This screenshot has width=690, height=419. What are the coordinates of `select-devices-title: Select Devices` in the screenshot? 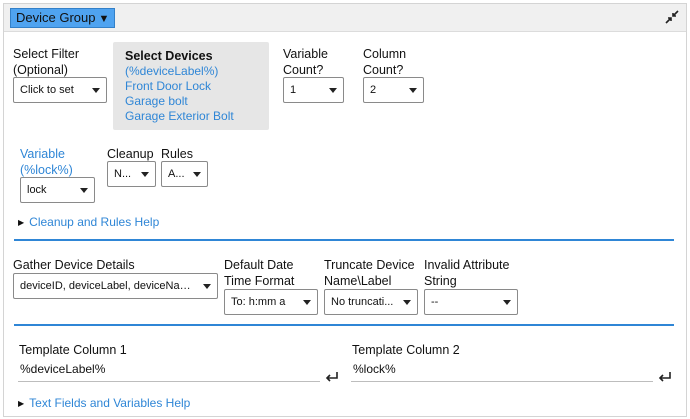 It's located at (169, 56).